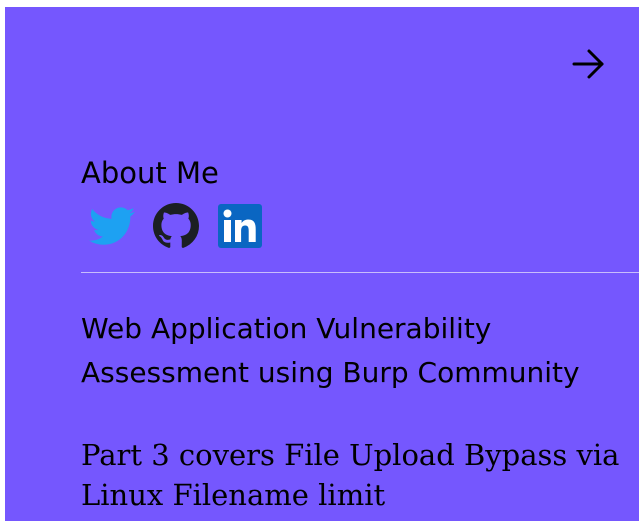 This screenshot has height=521, width=639. Describe the element at coordinates (360, 272) in the screenshot. I see `section-divider` at that location.